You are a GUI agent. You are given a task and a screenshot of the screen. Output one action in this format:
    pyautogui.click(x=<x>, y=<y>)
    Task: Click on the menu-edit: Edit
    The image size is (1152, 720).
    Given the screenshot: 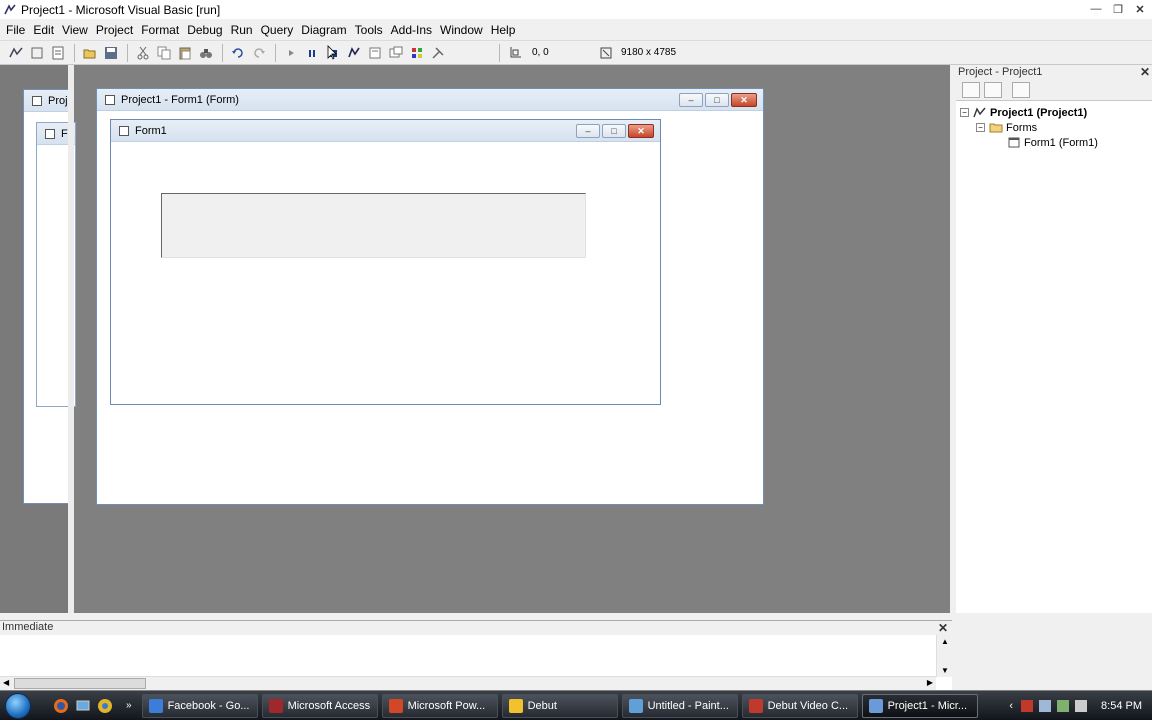 What is the action you would take?
    pyautogui.click(x=43, y=30)
    